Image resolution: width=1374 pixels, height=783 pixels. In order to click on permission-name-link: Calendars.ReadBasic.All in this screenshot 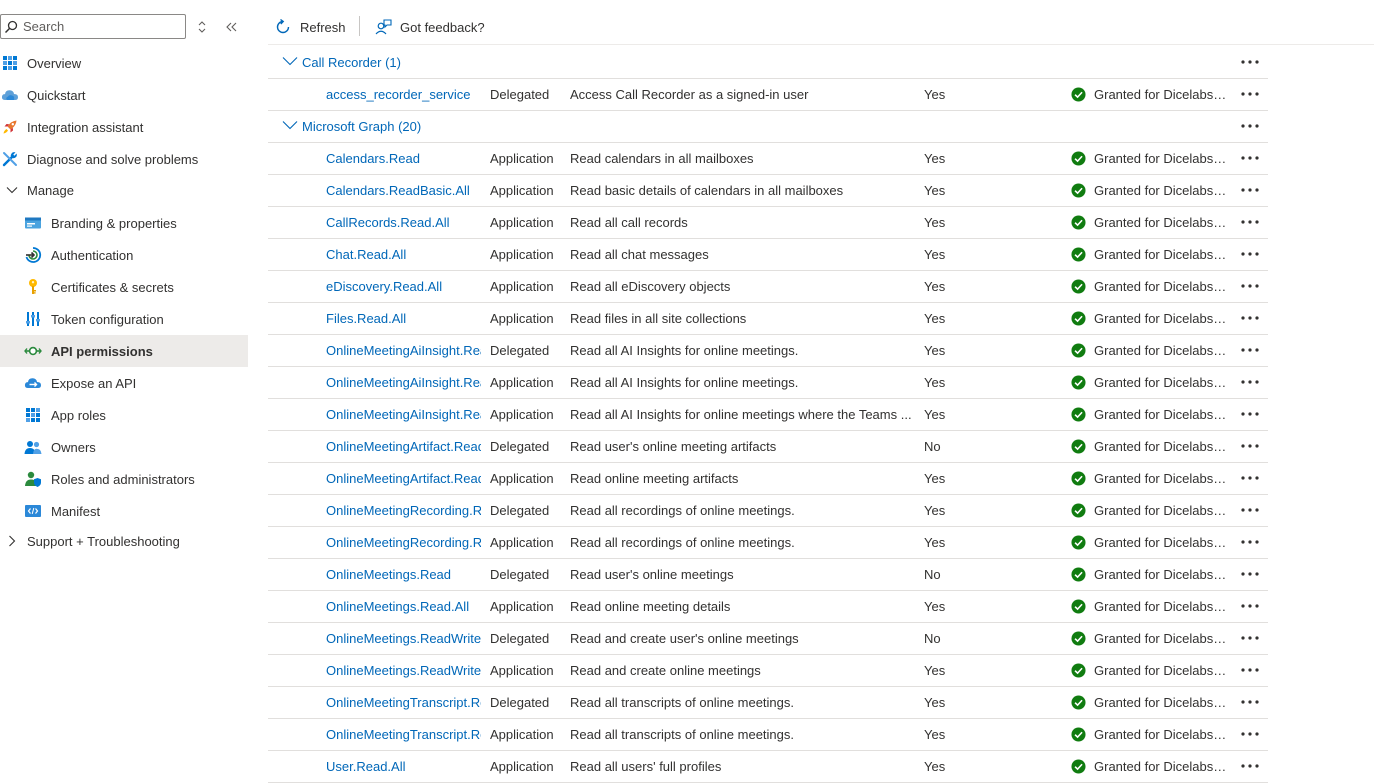, I will do `click(403, 190)`.